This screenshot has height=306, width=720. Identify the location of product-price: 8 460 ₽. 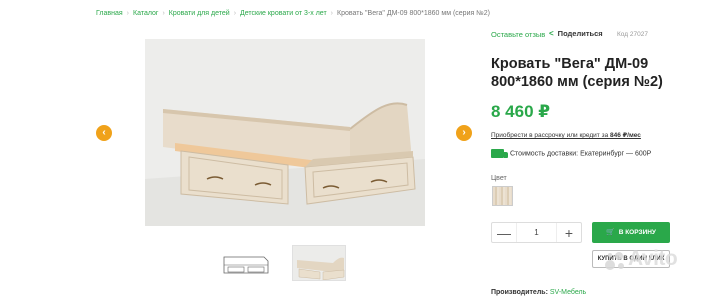
(521, 111).